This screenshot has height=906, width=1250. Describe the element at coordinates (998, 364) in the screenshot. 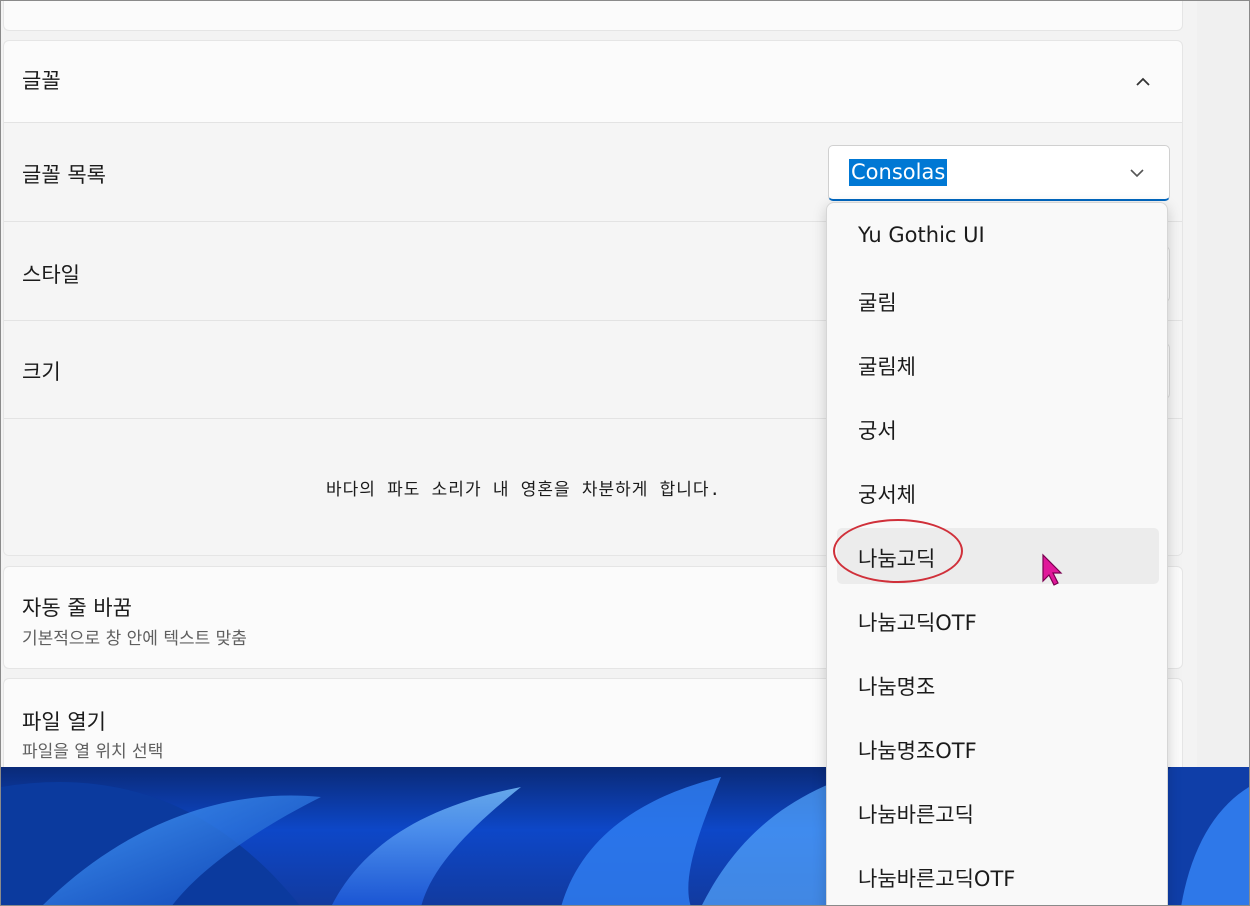

I see `dropdown-option: 굴림체` at that location.